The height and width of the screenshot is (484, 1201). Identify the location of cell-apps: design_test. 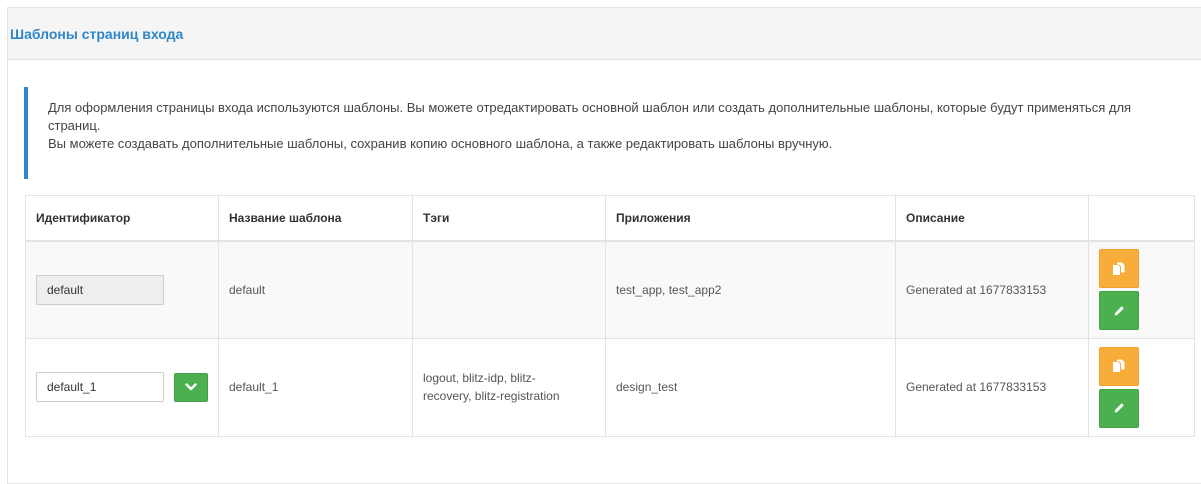
(750, 387).